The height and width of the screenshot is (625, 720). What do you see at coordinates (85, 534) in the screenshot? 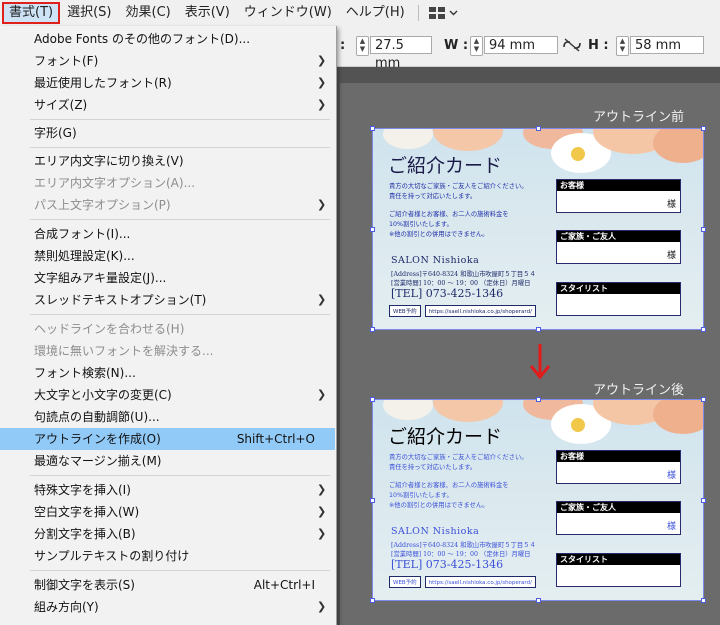
I see `menu-item-label: 分割文字を挿入(B)` at bounding box center [85, 534].